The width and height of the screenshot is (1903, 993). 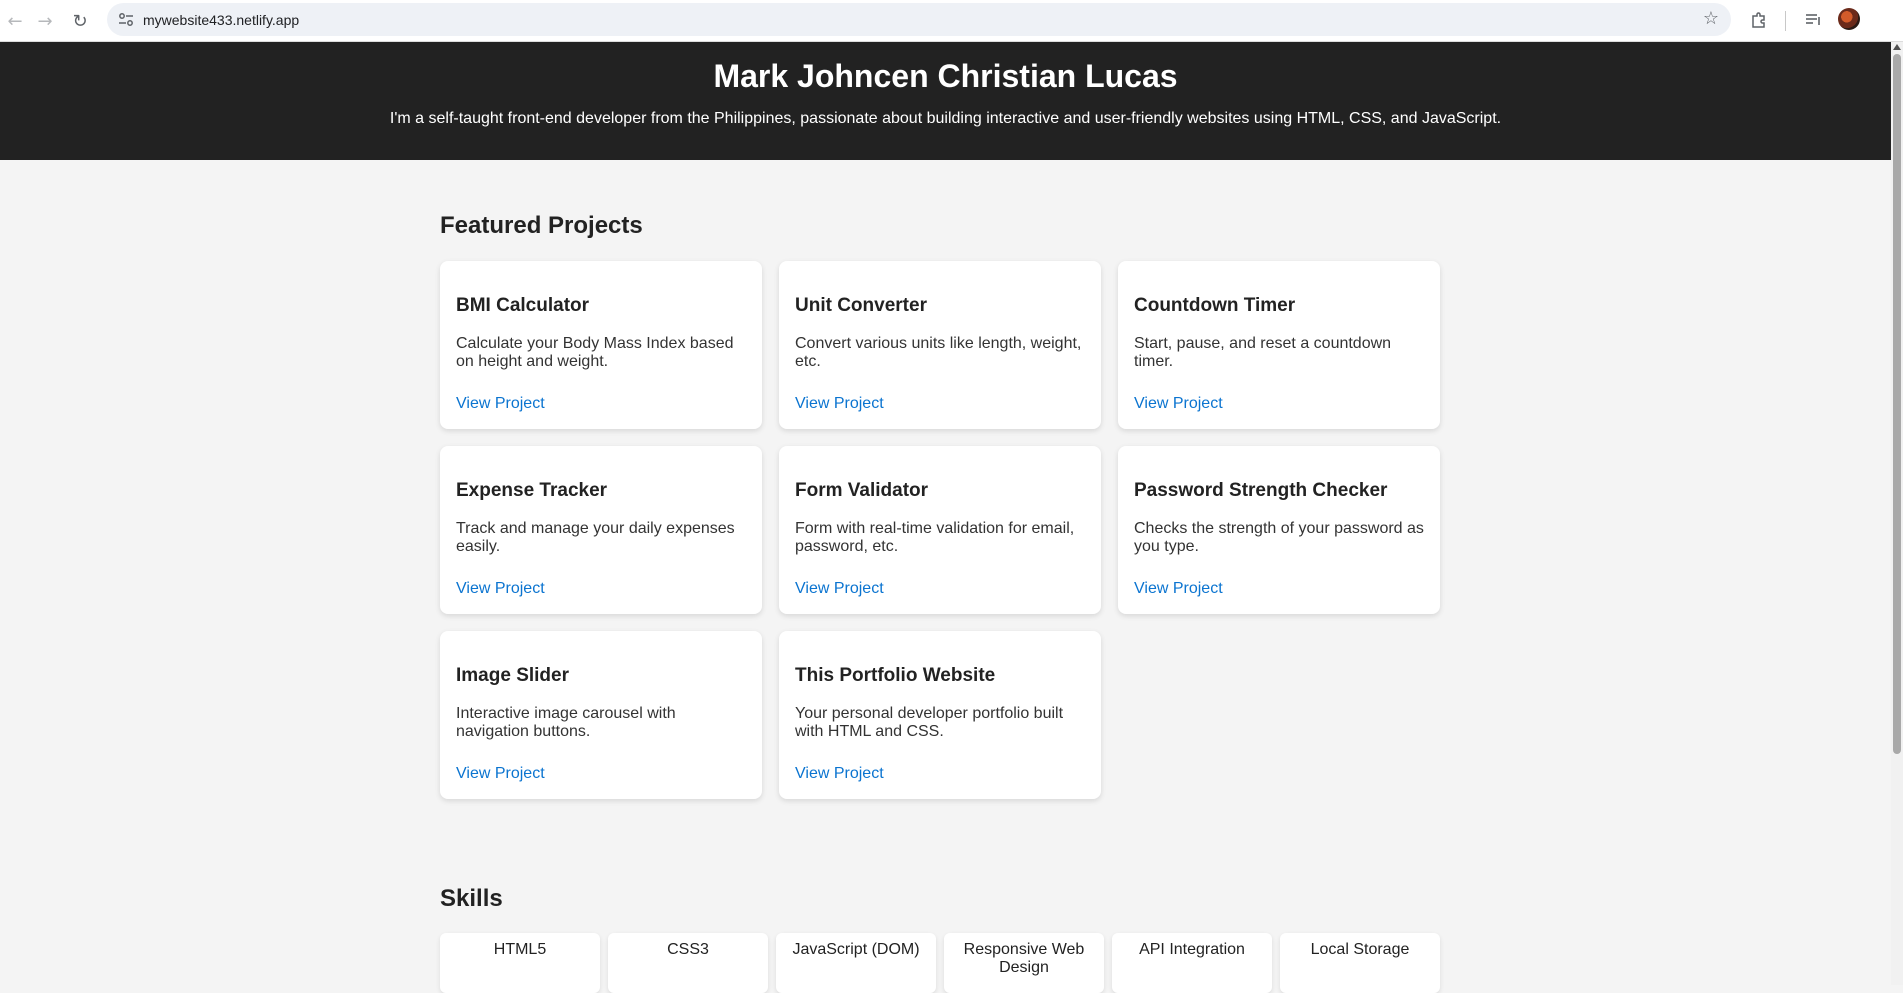 I want to click on skill-badge: API Integration, so click(x=1192, y=963).